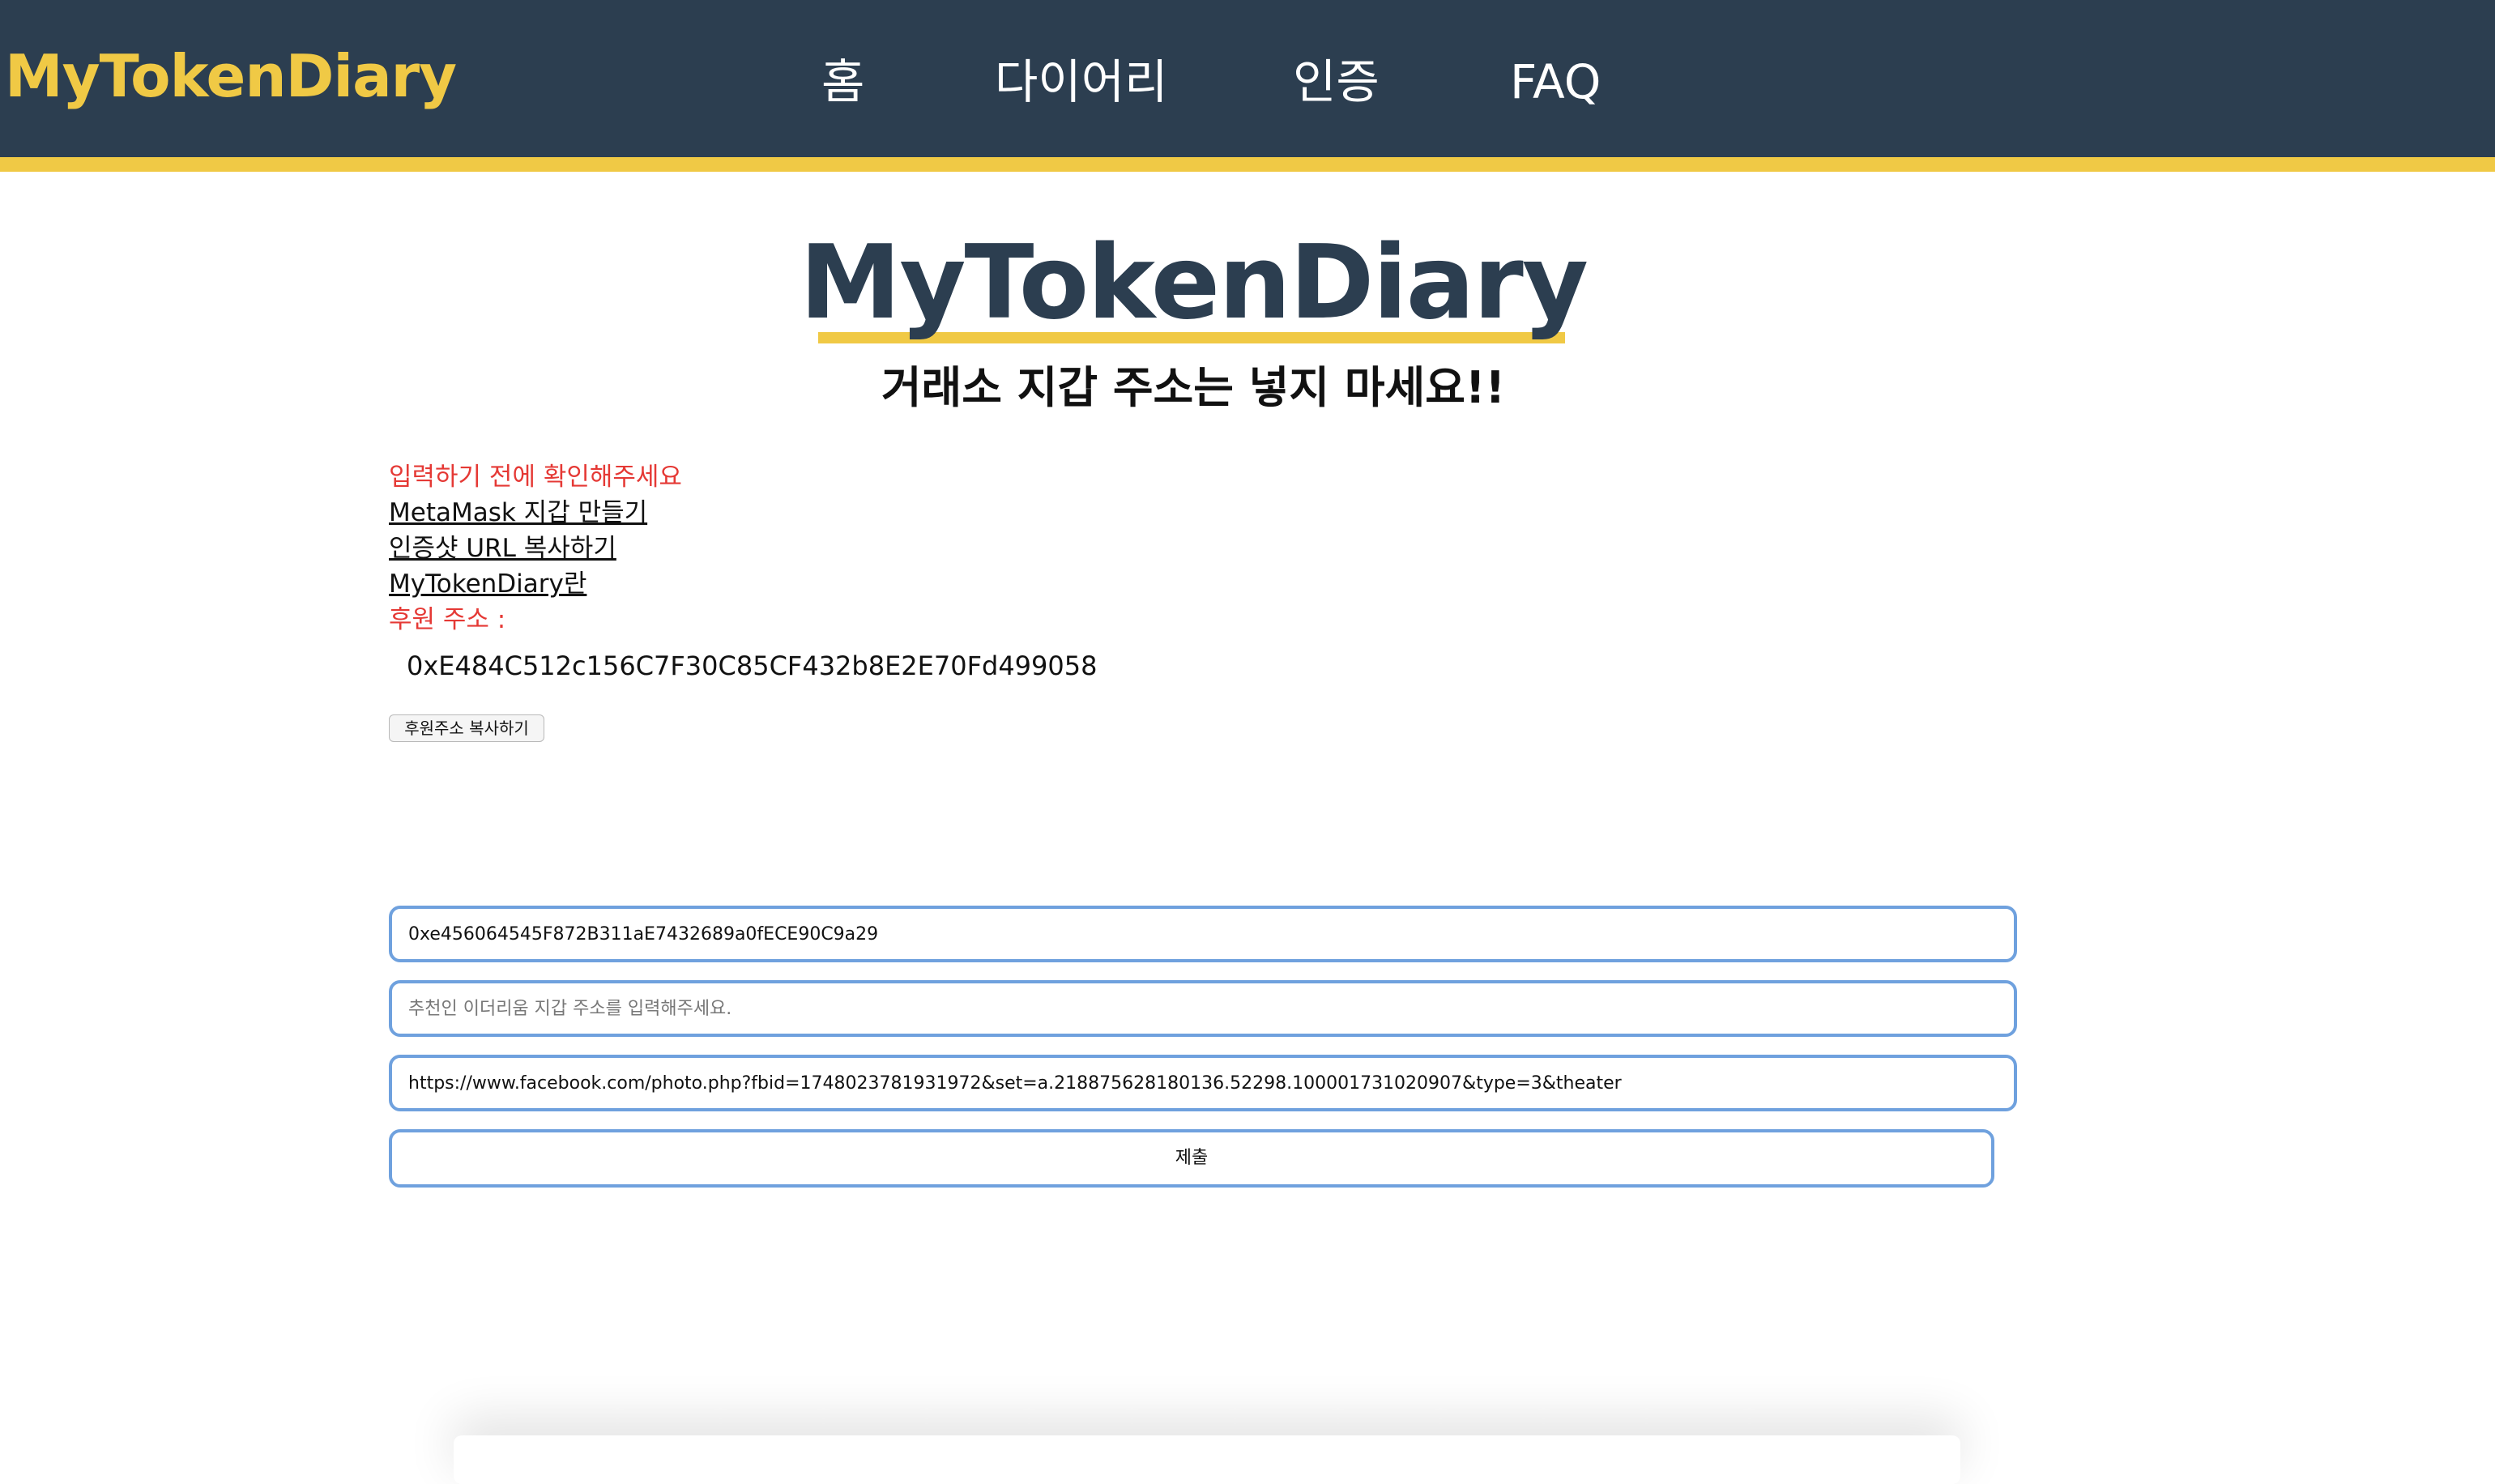 The width and height of the screenshot is (2495, 1484). I want to click on header-accent-stripe, so click(1247, 164).